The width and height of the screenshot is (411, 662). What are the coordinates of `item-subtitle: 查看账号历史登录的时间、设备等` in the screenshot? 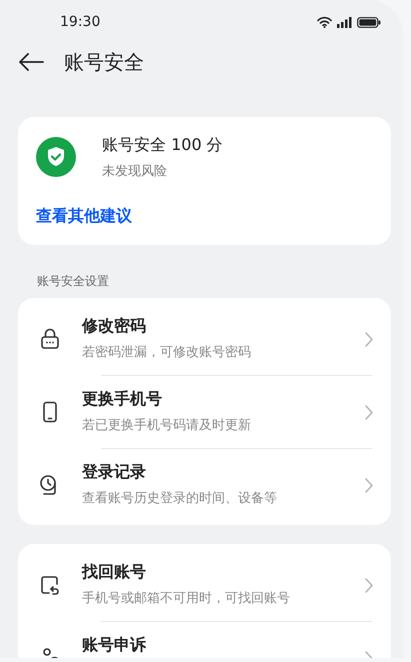 It's located at (180, 498).